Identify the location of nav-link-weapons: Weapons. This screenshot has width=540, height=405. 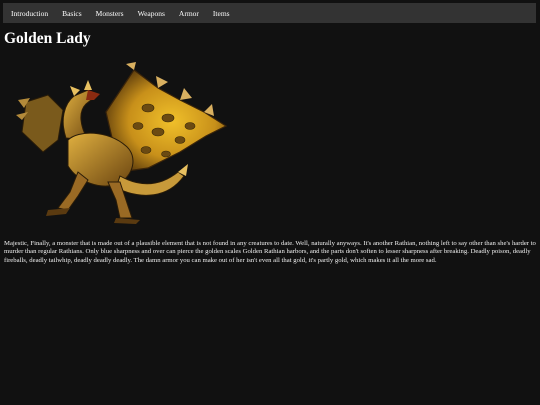
(151, 13).